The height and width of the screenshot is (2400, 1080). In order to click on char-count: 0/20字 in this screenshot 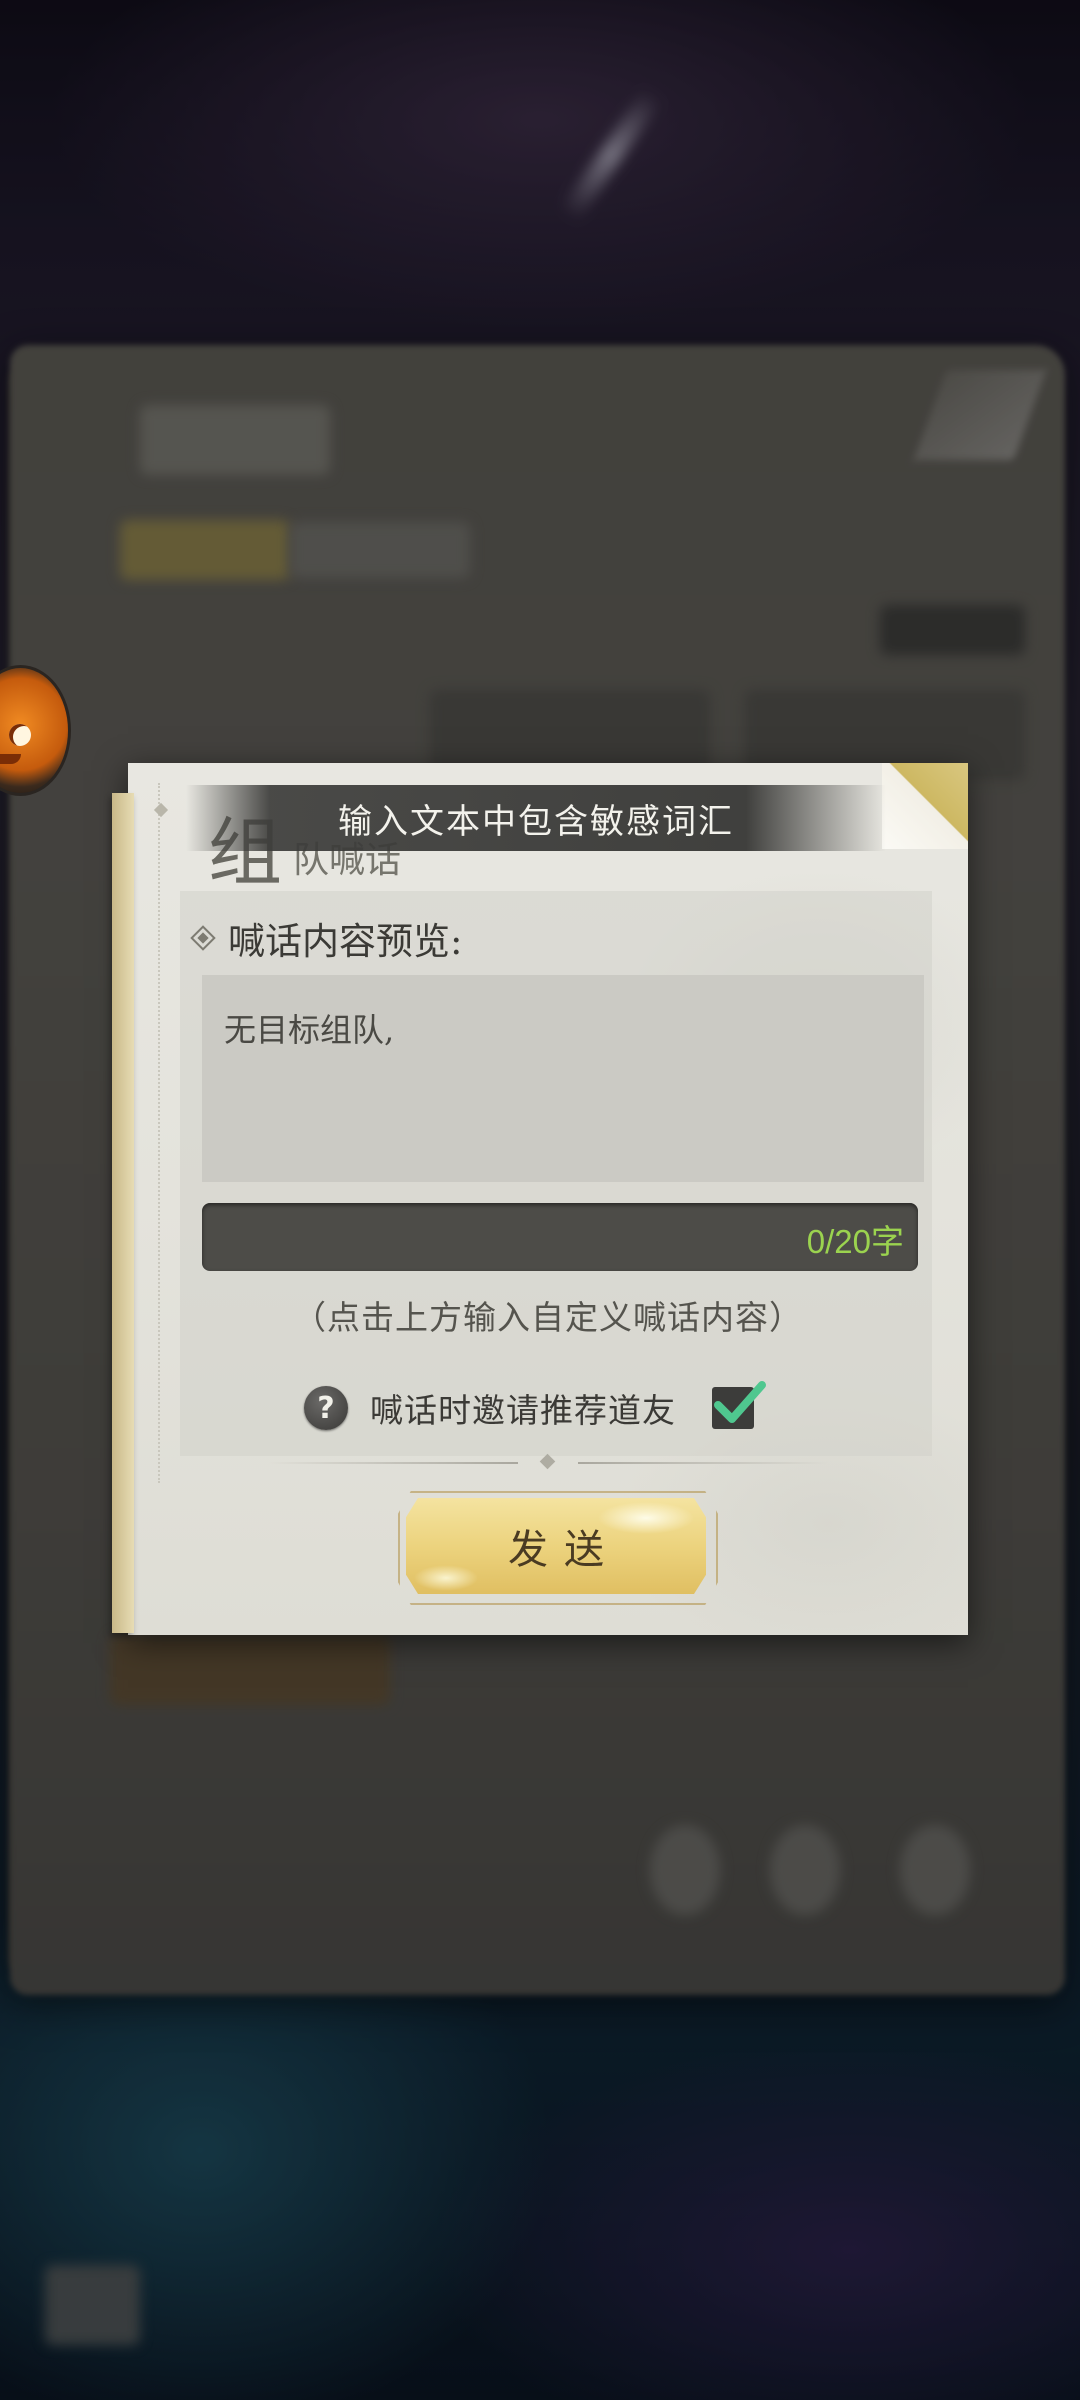, I will do `click(855, 1241)`.